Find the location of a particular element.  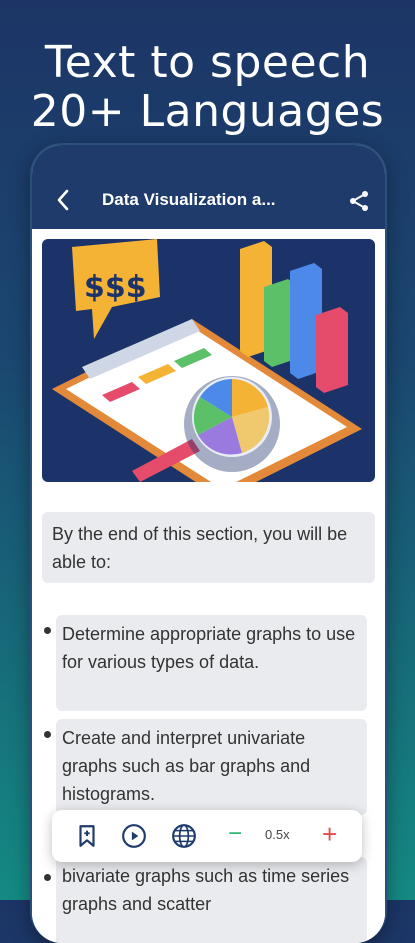

bookmark-icon is located at coordinates (87, 836).